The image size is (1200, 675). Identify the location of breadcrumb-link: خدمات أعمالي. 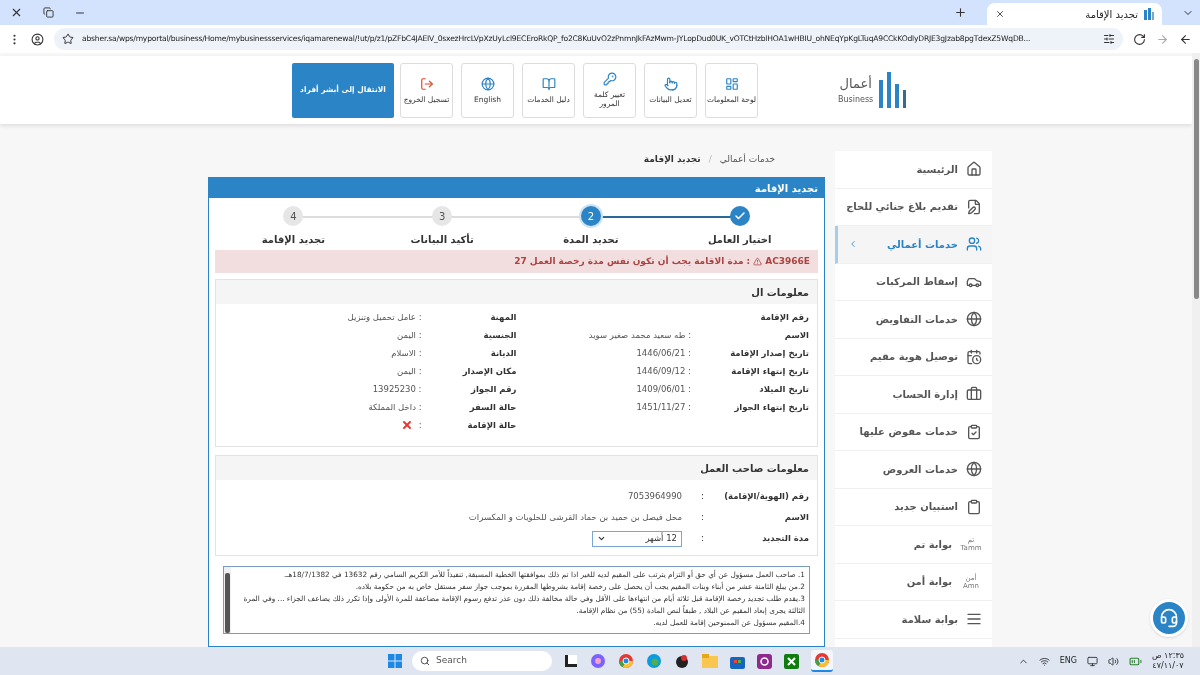
(747, 160).